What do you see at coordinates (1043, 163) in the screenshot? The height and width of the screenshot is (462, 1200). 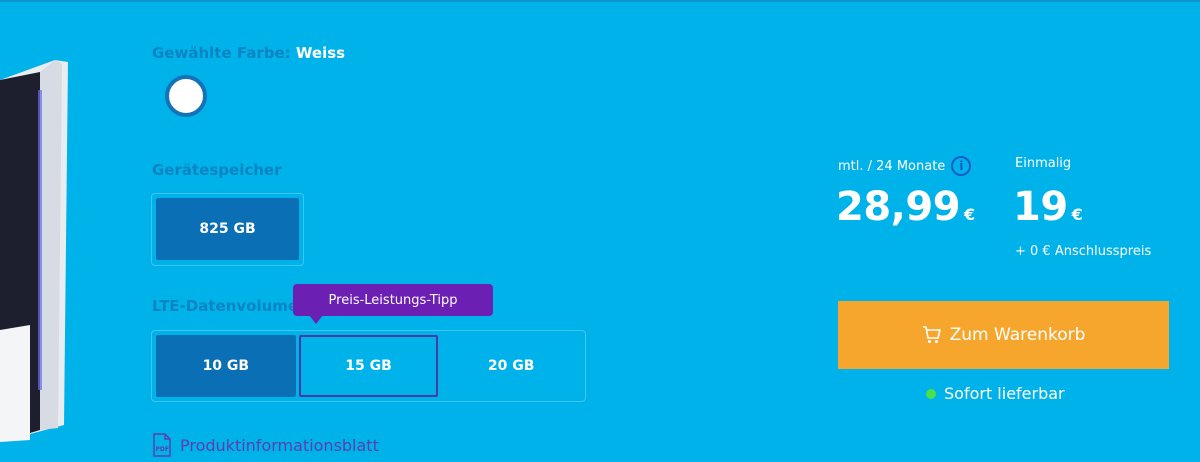 I see `once-label: Einmalig` at bounding box center [1043, 163].